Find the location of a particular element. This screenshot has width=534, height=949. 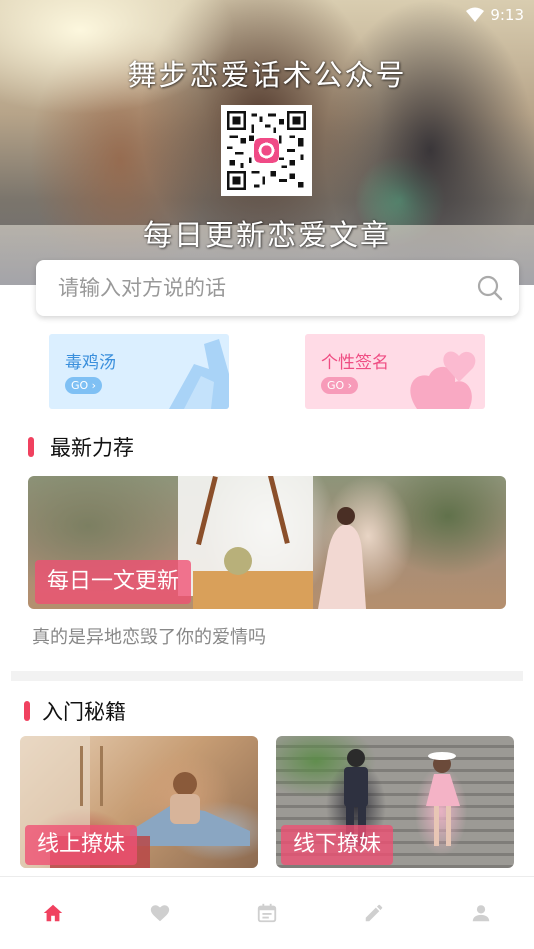

tab-calendar is located at coordinates (267, 913).